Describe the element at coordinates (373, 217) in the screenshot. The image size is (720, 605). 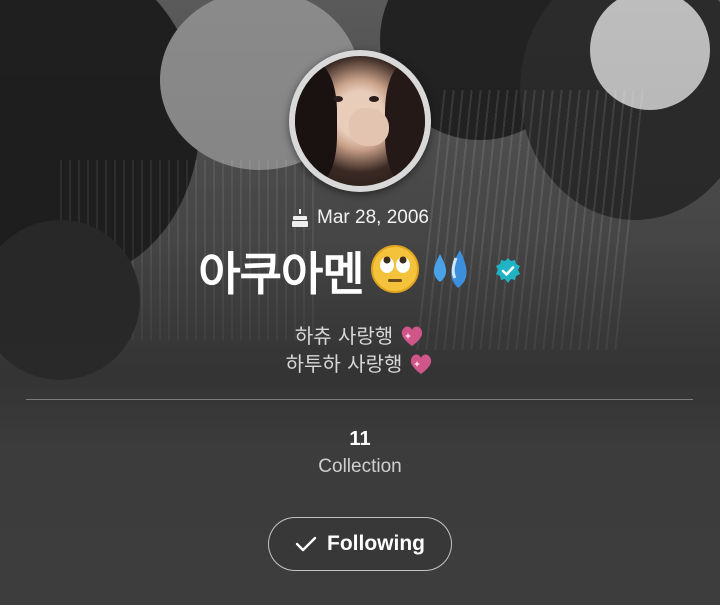
I see `birthday-text: Mar 28, 2006` at that location.